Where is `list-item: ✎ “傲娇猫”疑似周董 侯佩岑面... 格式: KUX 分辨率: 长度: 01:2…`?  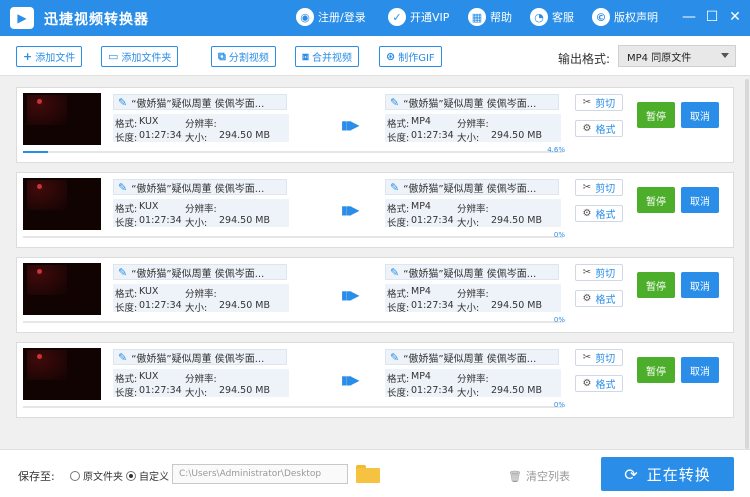
list-item: ✎ “傲娇猫”疑似周董 侯佩岑面... 格式: KUX 分辨率: 长度: 01:2… is located at coordinates (375, 210).